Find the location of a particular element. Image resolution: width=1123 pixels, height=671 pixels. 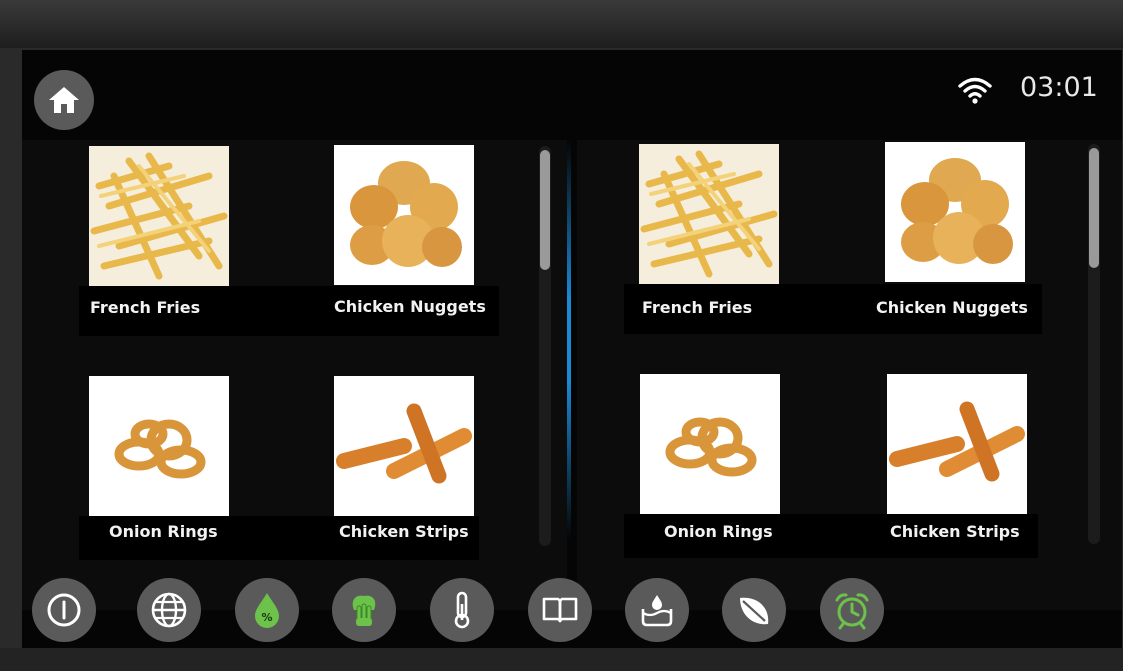

power-button is located at coordinates (64, 610).